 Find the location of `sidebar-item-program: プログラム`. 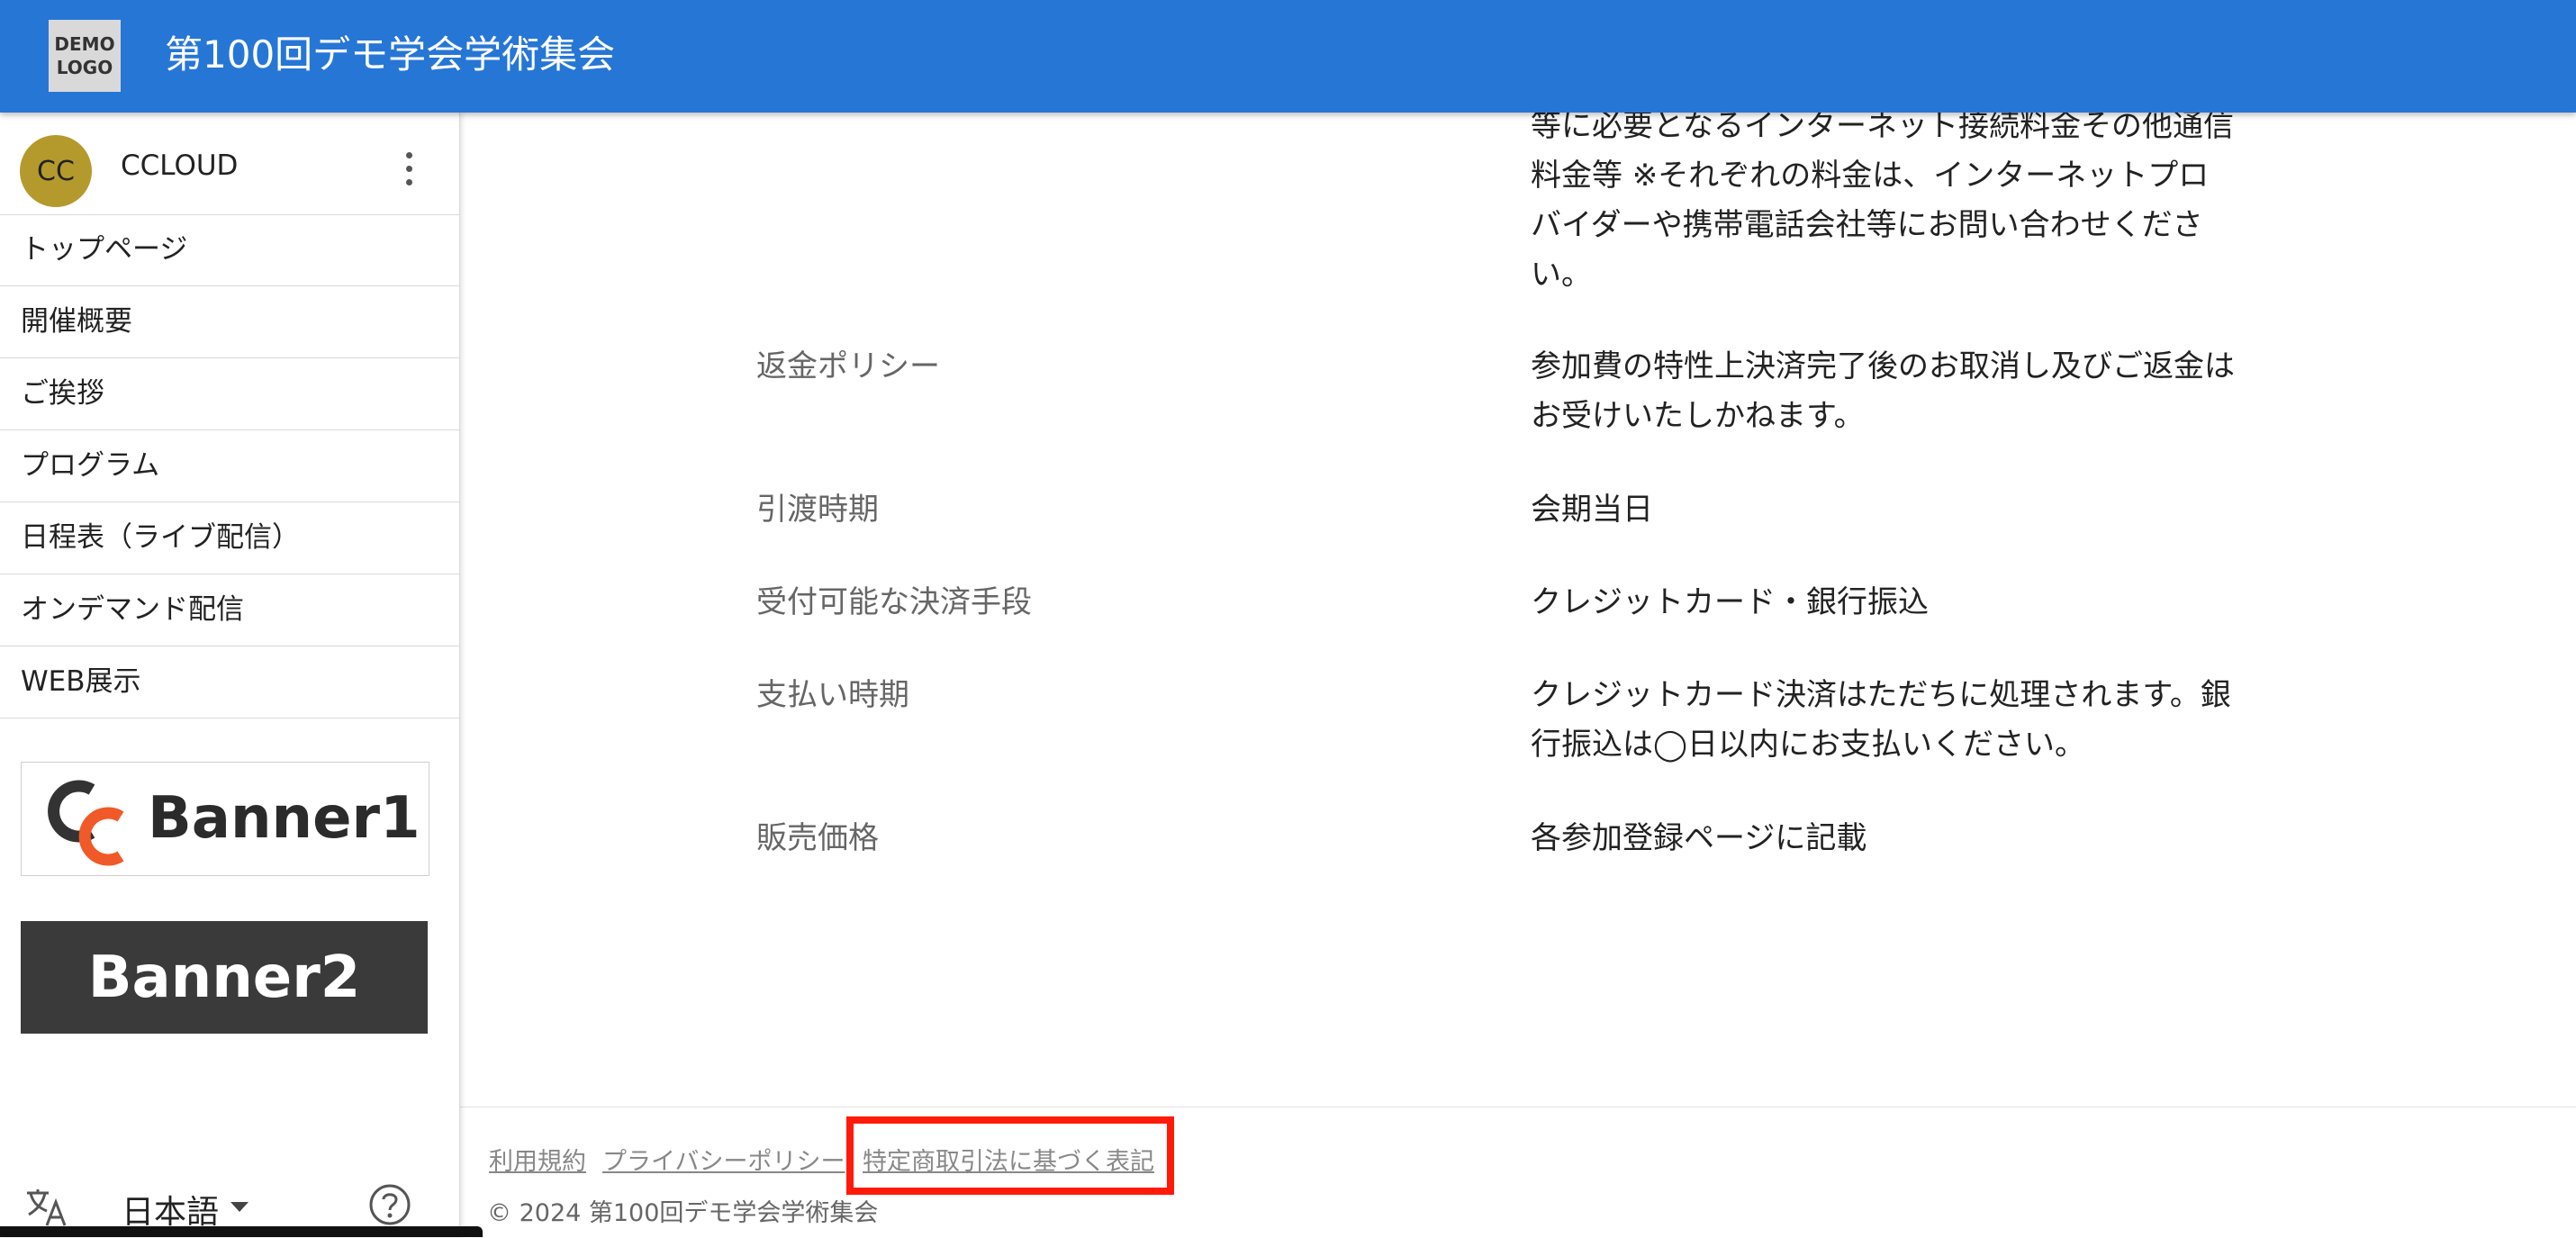

sidebar-item-program: プログラム is located at coordinates (229, 466).